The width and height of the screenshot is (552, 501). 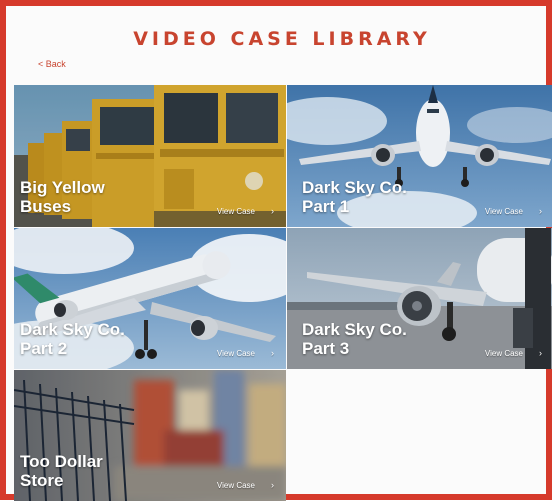 What do you see at coordinates (52, 64) in the screenshot?
I see `back-link: < Back` at bounding box center [52, 64].